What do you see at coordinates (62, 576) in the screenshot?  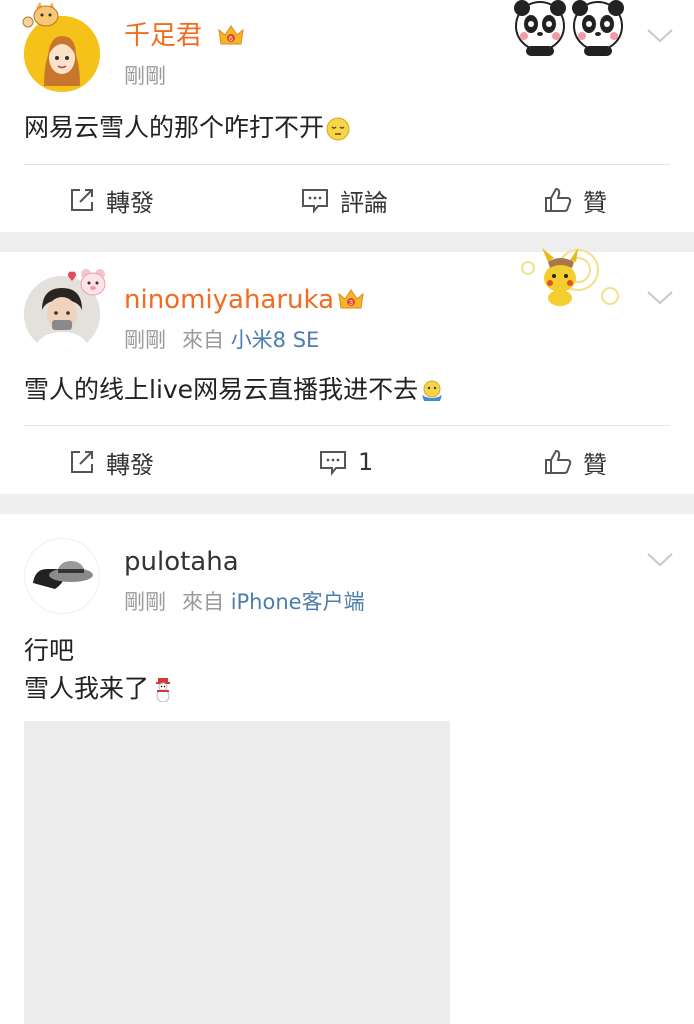 I see `avatar` at bounding box center [62, 576].